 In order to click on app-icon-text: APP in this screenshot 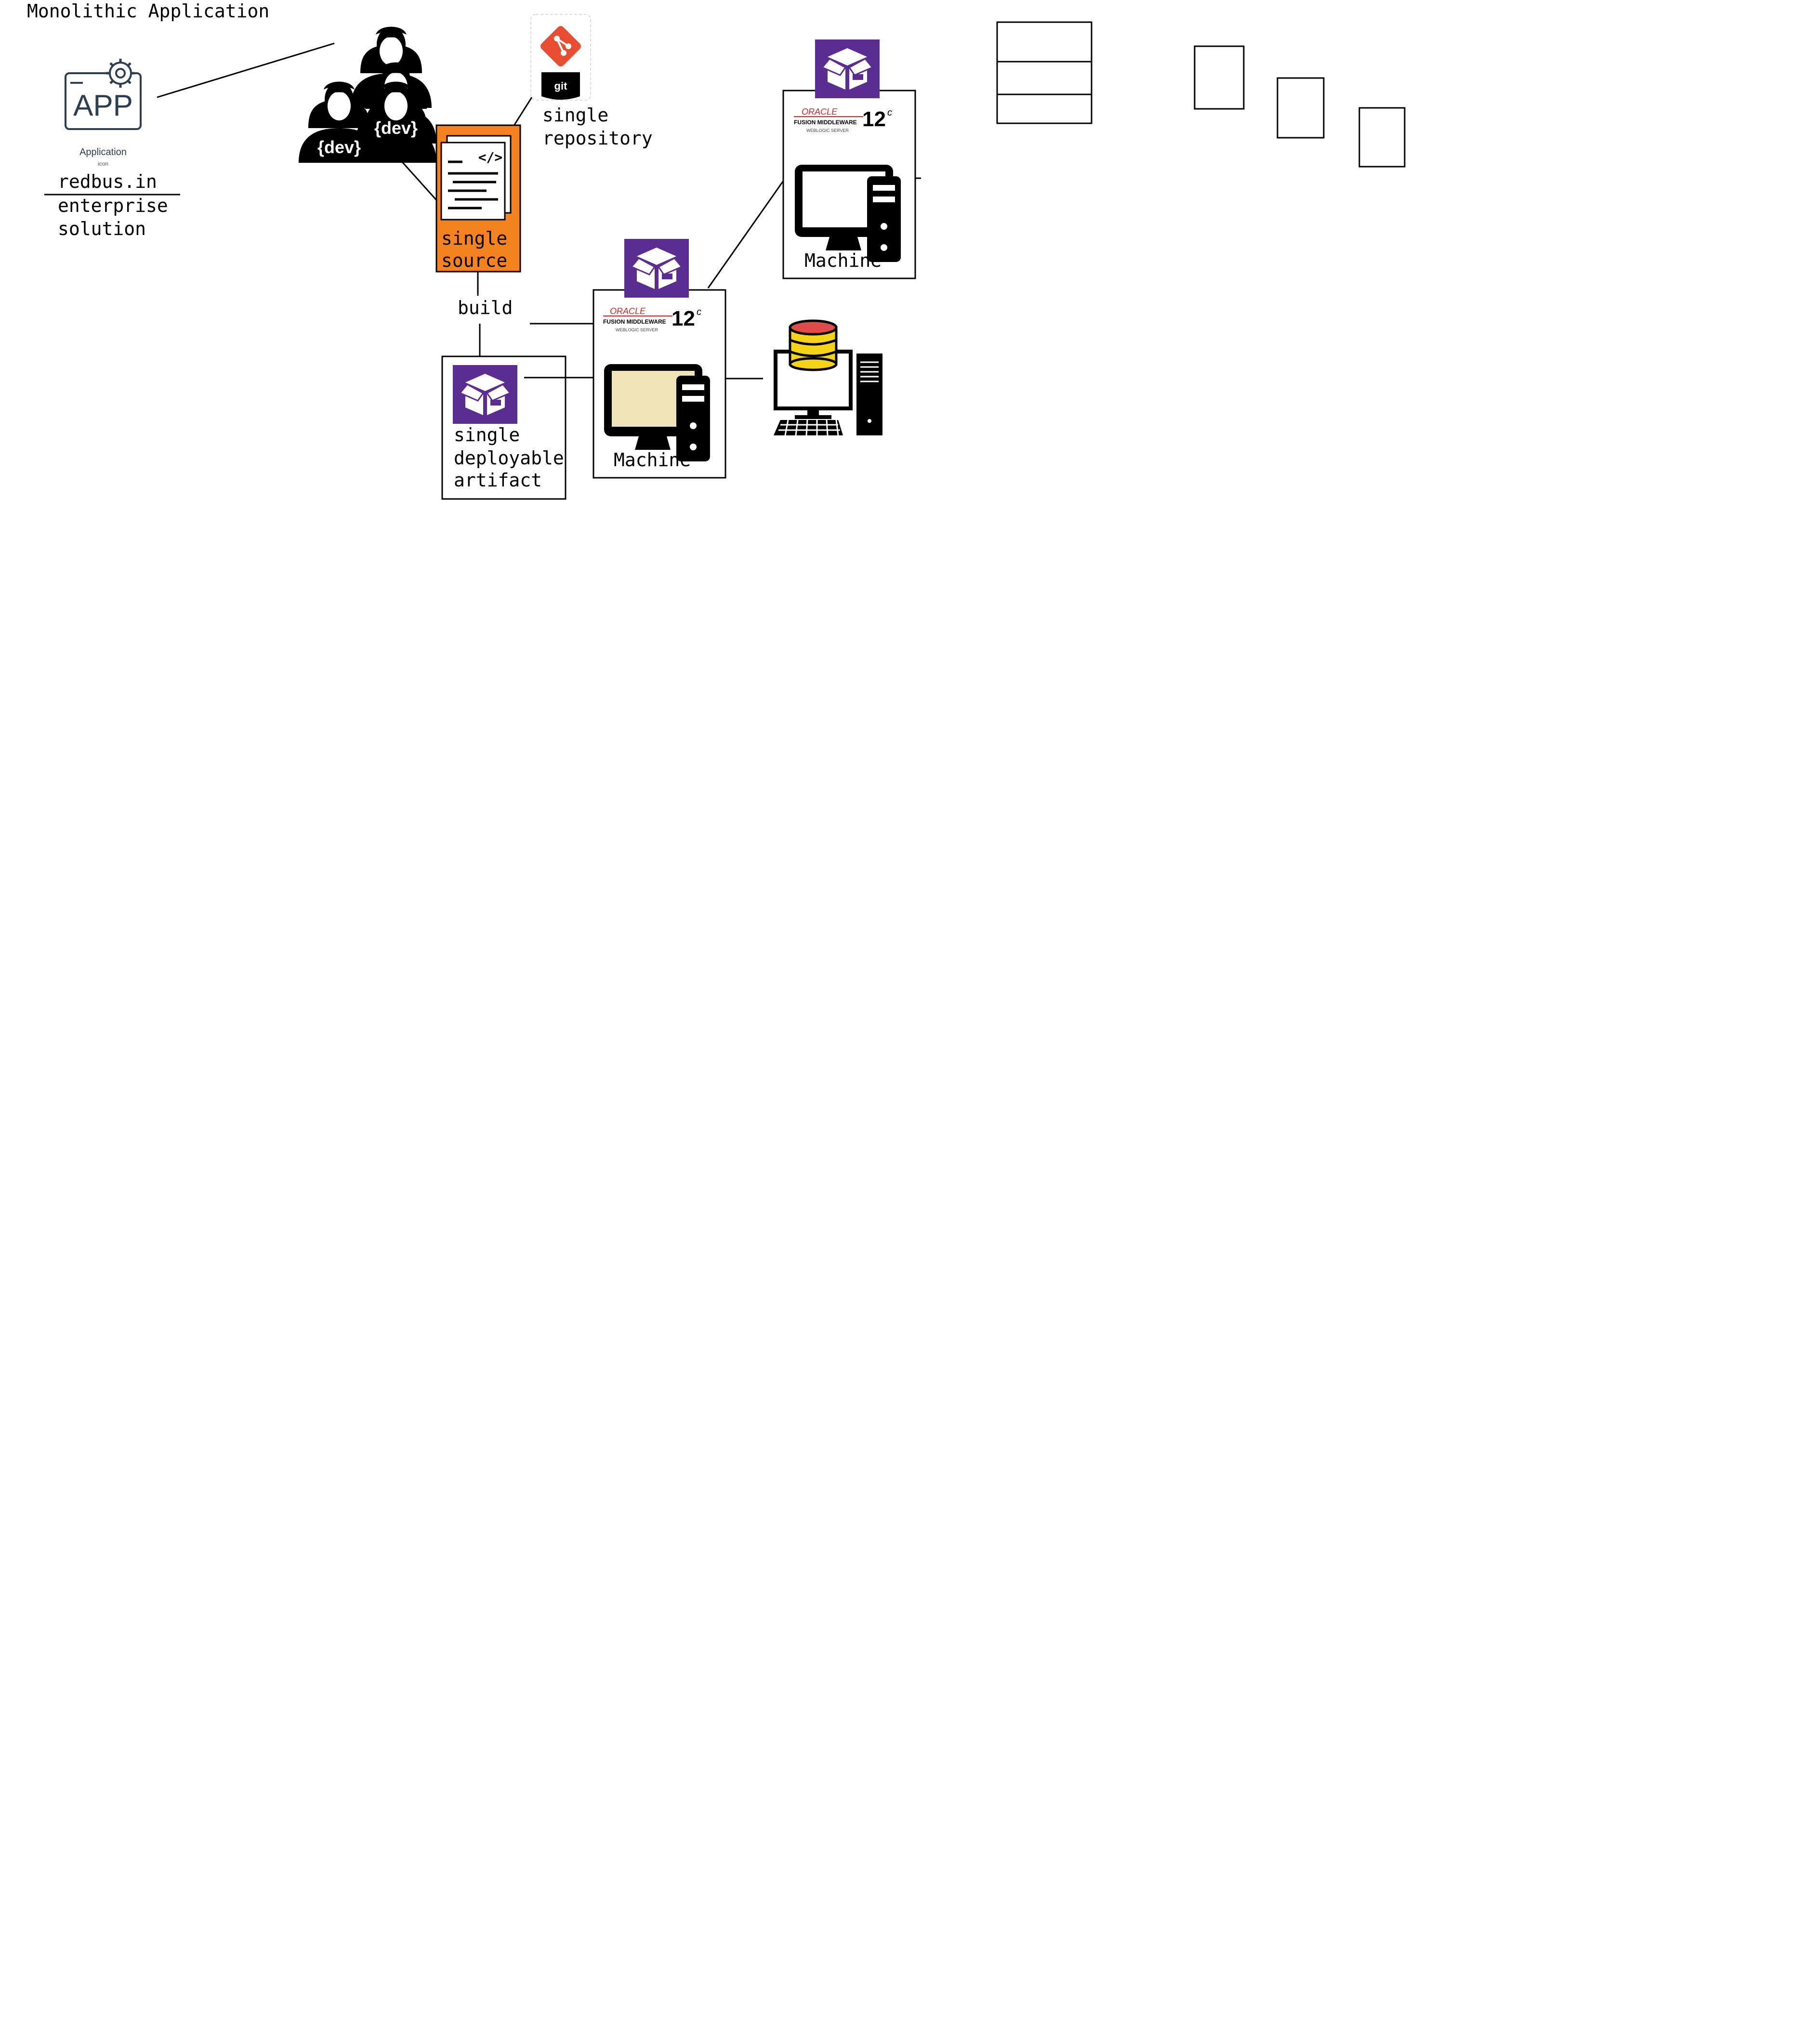, I will do `click(103, 105)`.